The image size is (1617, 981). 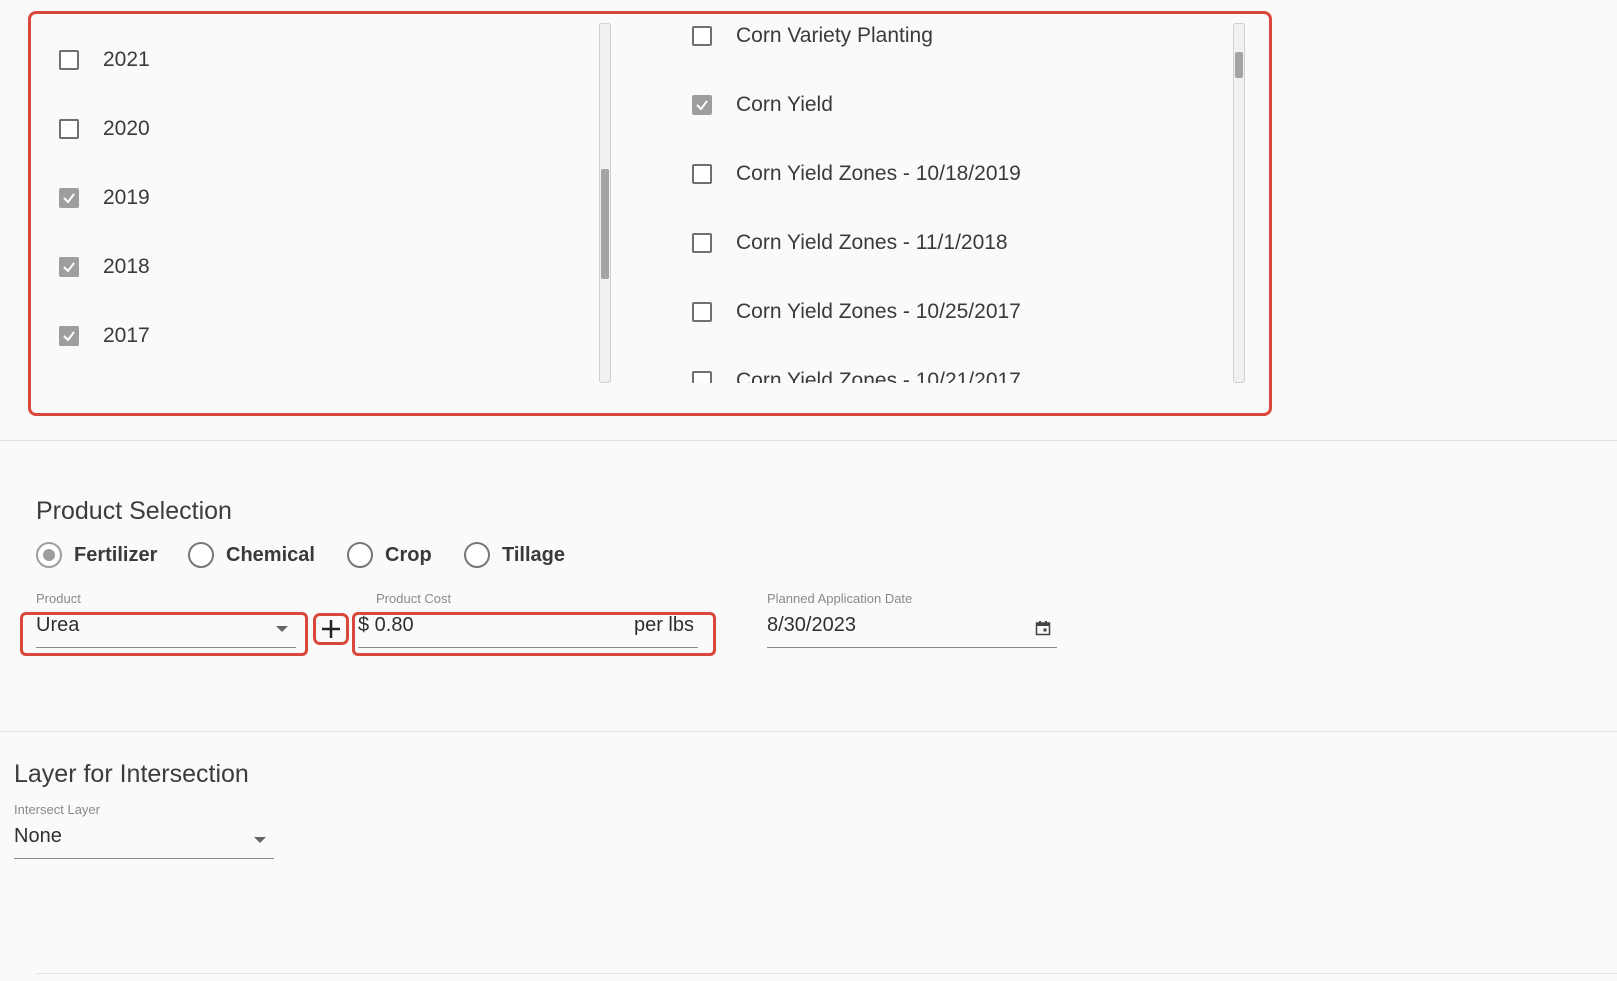 I want to click on layer-item: Corn Yield, so click(x=762, y=105).